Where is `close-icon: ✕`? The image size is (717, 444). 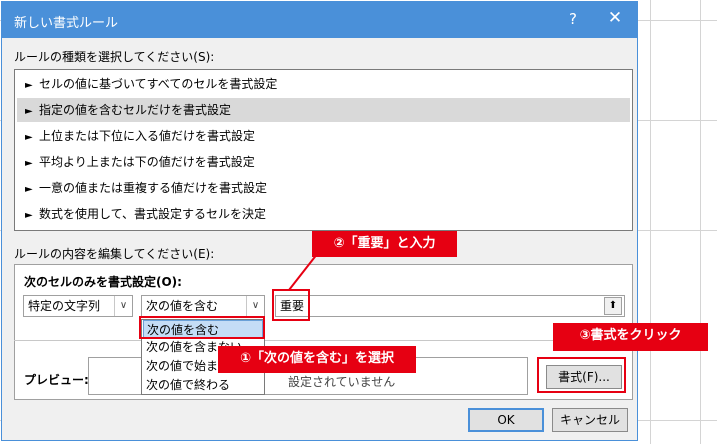
close-icon: ✕ is located at coordinates (615, 18).